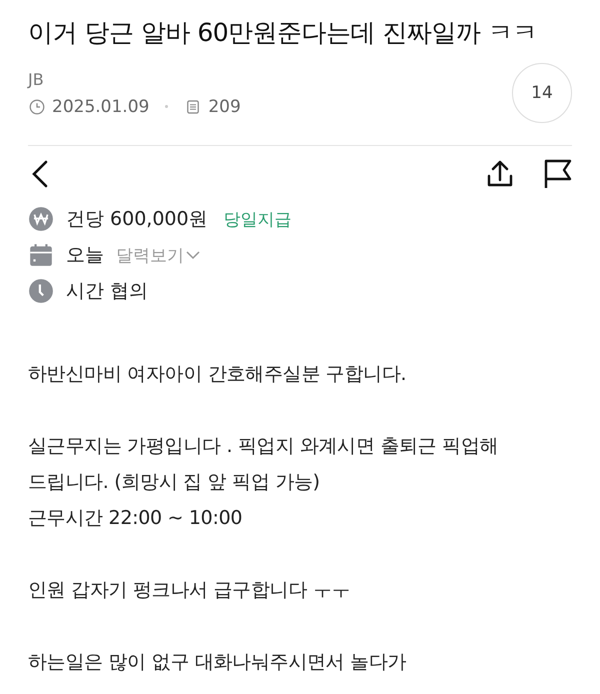 The height and width of the screenshot is (694, 600). Describe the element at coordinates (283, 33) in the screenshot. I see `post-title: 이거 당근 알바 60만원준다는데 진짜일까 ㅋㅋ` at that location.